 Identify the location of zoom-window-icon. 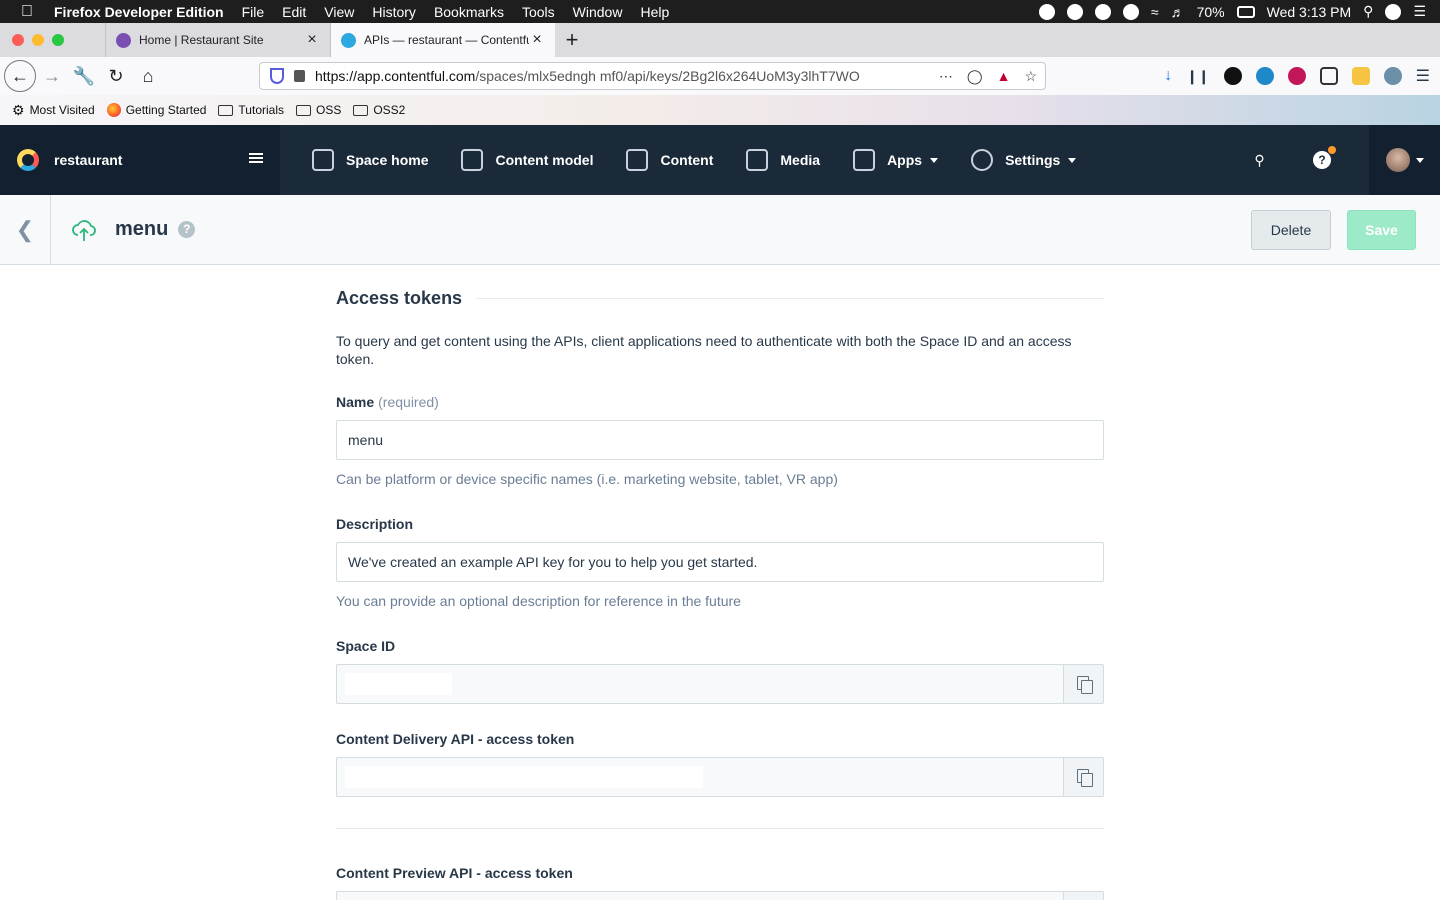
(58, 40).